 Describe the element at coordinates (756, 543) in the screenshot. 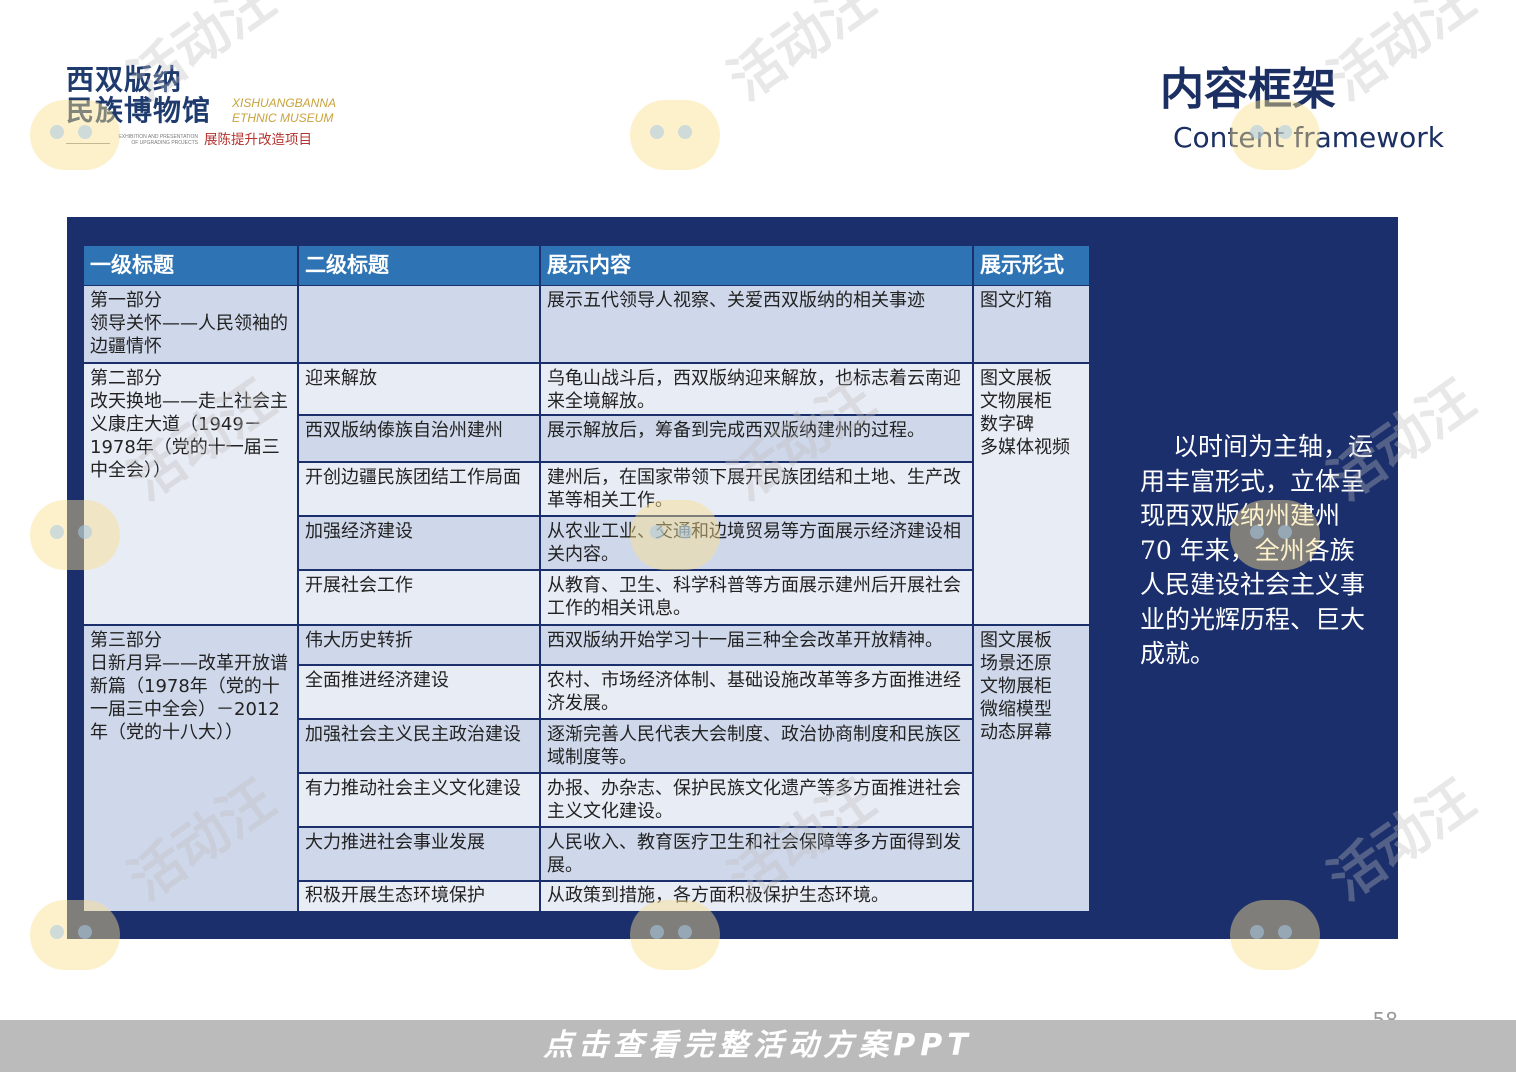

I see `part2-row4-content: 从农业工业、交通和边境贸易等方面展示经济建设相关内容。` at that location.